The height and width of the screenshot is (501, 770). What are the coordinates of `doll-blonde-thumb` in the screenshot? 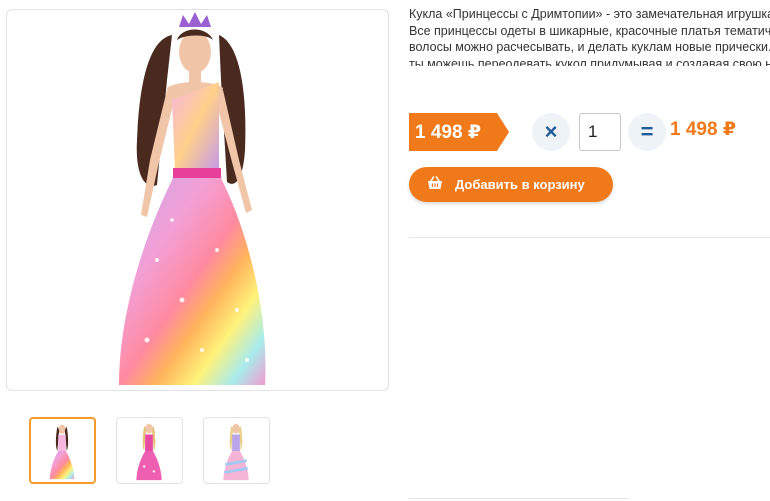 It's located at (236, 452).